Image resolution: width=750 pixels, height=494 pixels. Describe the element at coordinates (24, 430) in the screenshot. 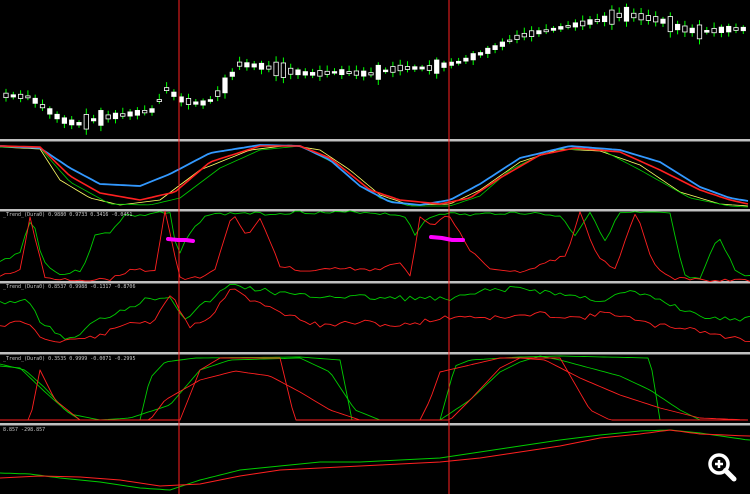

I see `cumulative-panel-label: 8.857 -298.857` at that location.